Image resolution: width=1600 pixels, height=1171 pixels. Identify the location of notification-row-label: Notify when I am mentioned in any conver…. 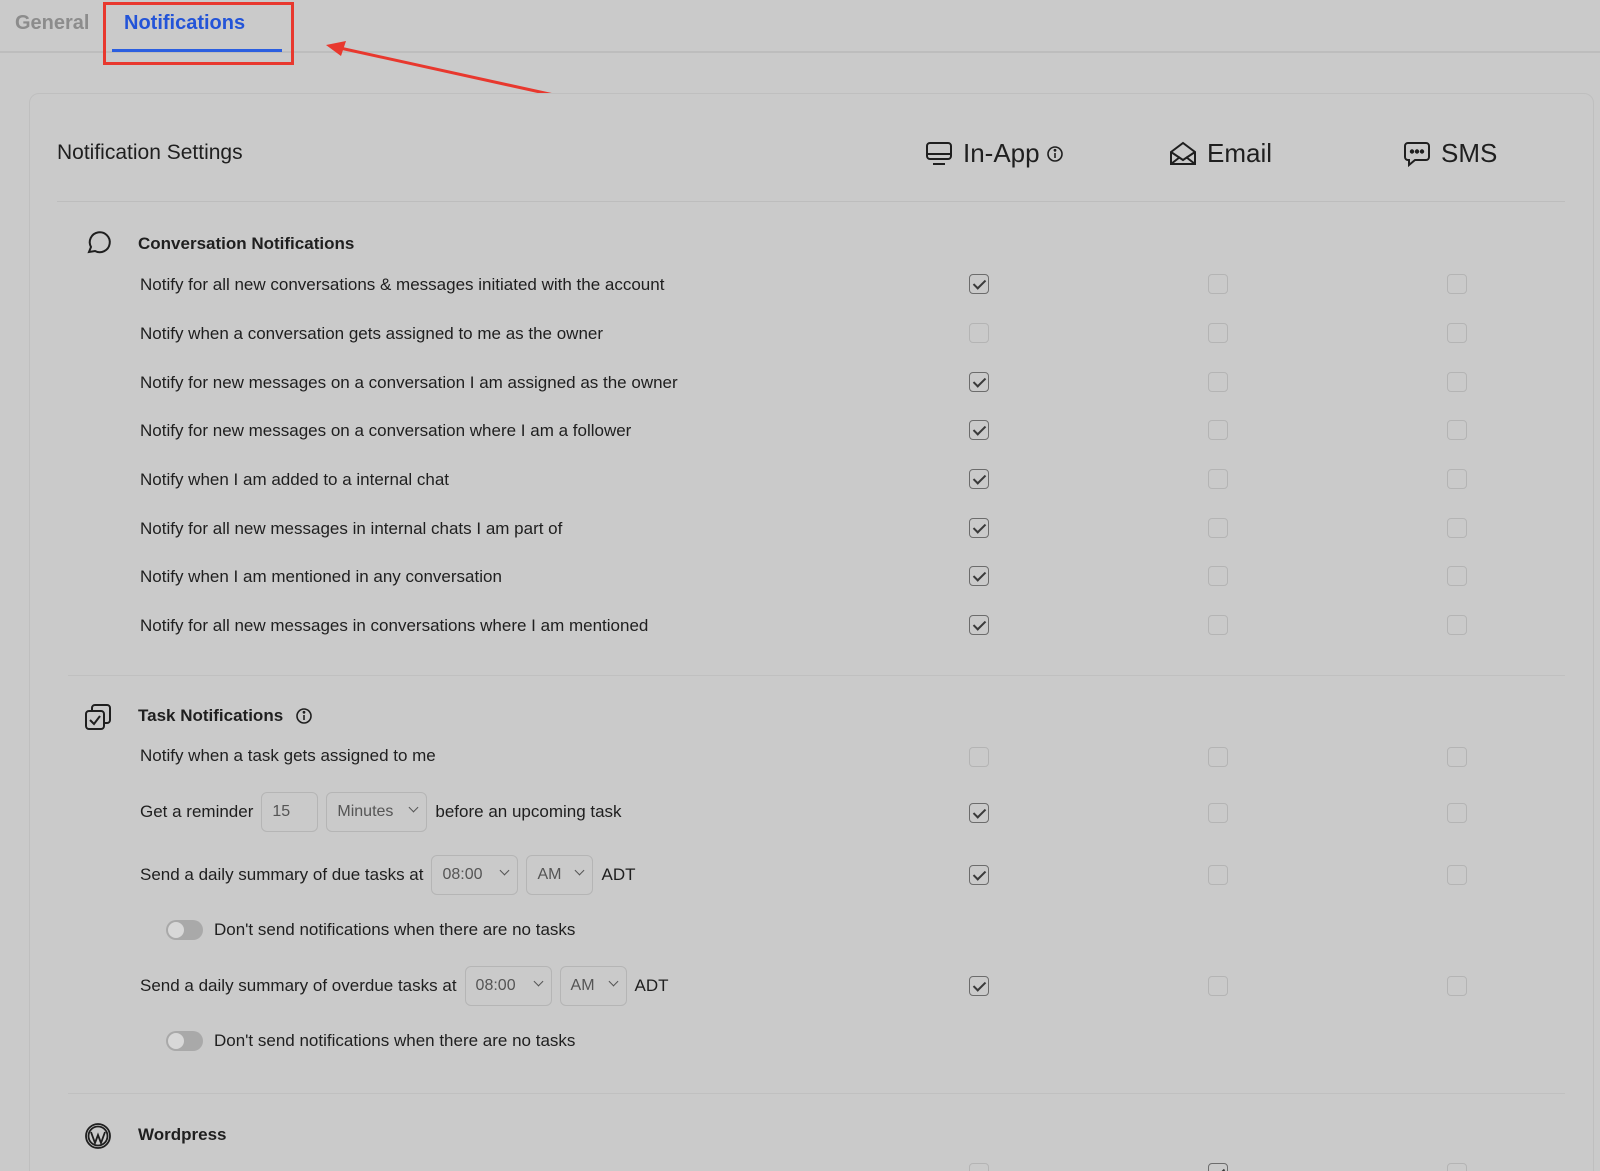
(321, 576).